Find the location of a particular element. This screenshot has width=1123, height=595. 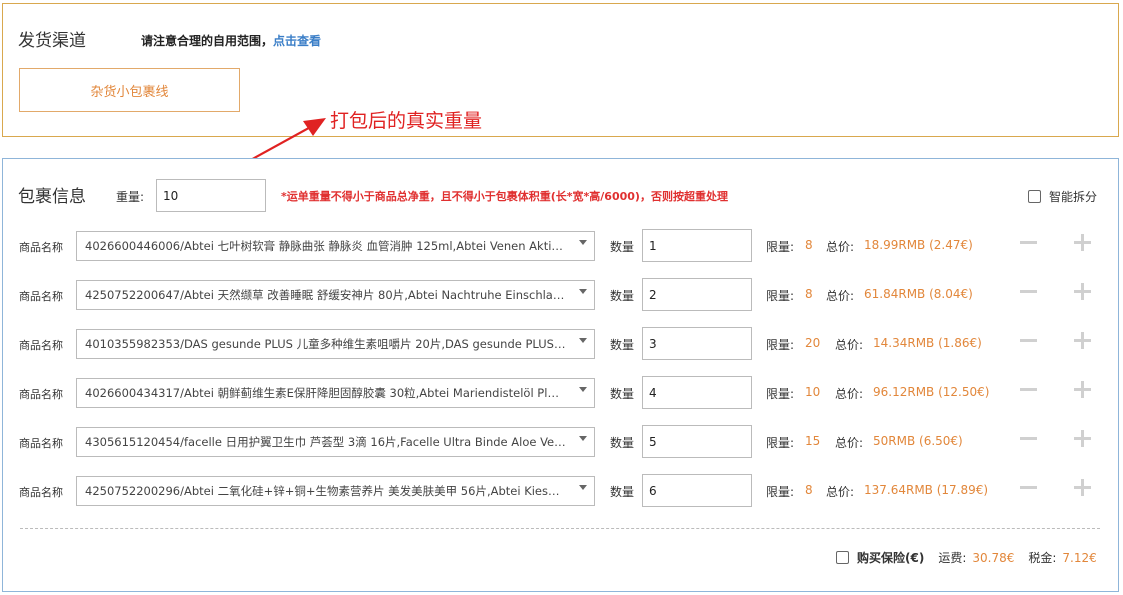

tax-label: 税金: is located at coordinates (1042, 558).